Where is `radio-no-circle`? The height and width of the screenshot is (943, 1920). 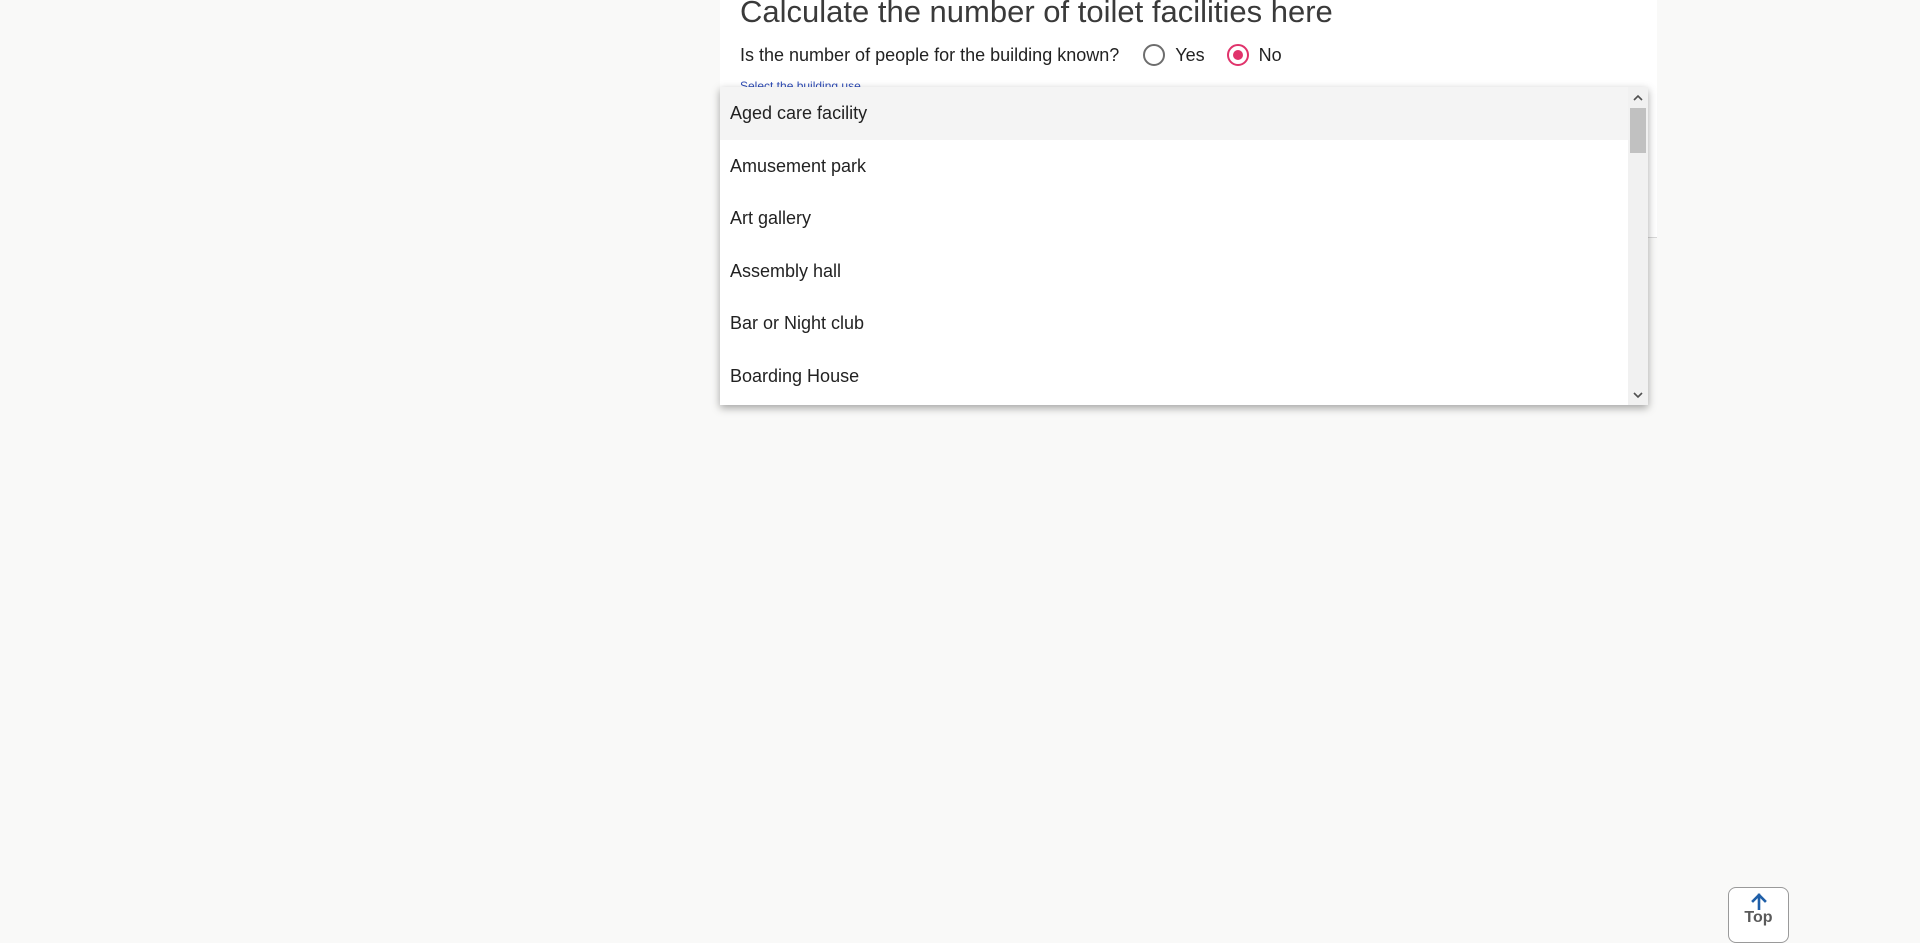
radio-no-circle is located at coordinates (1237, 55).